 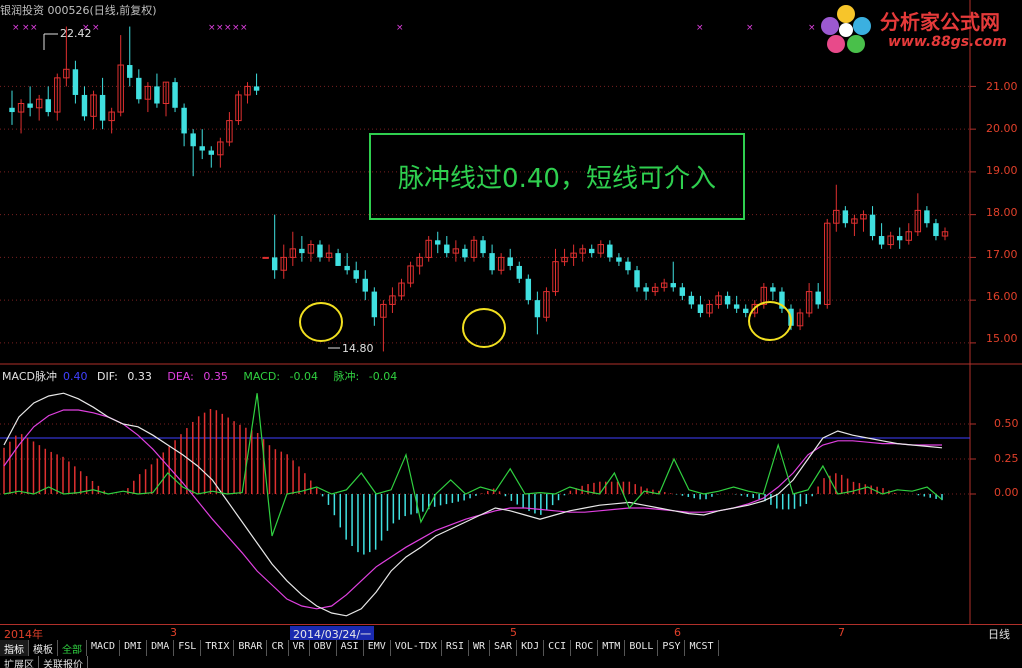 I want to click on stock-title: 银润投资 000526(日线,前复权), so click(x=78, y=10).